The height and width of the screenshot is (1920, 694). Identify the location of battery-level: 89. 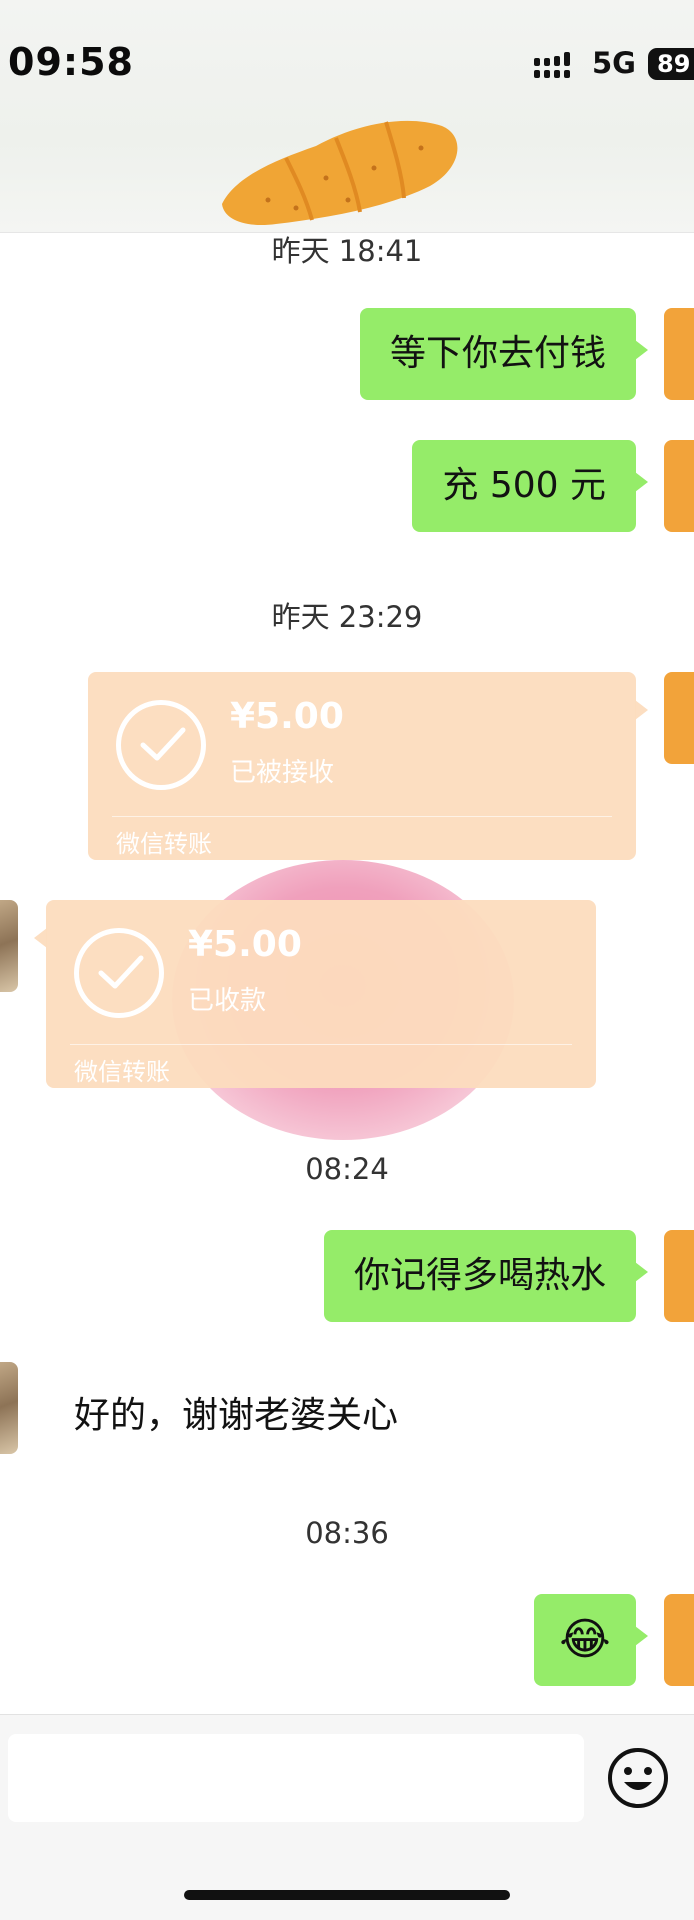
(671, 64).